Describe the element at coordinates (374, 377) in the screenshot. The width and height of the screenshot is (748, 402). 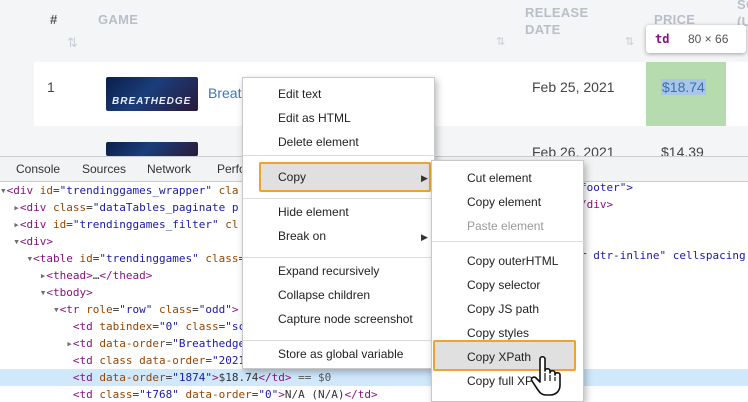
I see `dom-node-selected: <td data-order="1874">$18.74</td> == $0` at that location.